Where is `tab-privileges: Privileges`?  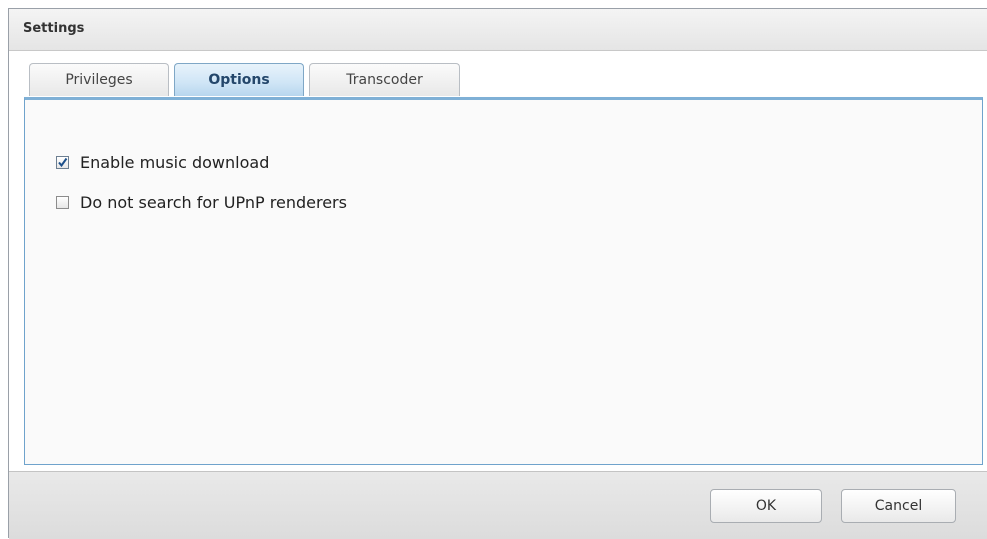
tab-privileges: Privileges is located at coordinates (99, 79).